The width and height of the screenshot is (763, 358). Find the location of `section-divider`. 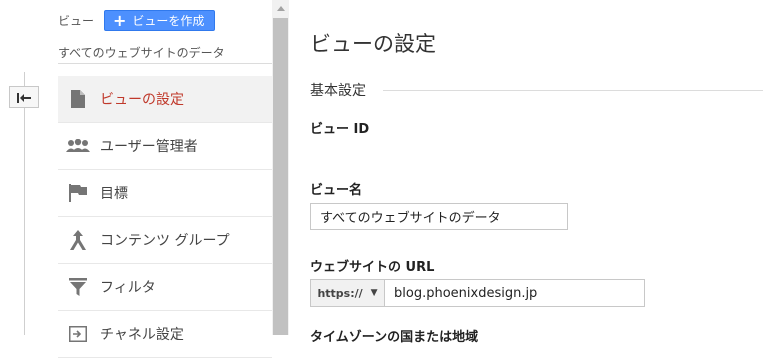

section-divider is located at coordinates (573, 90).